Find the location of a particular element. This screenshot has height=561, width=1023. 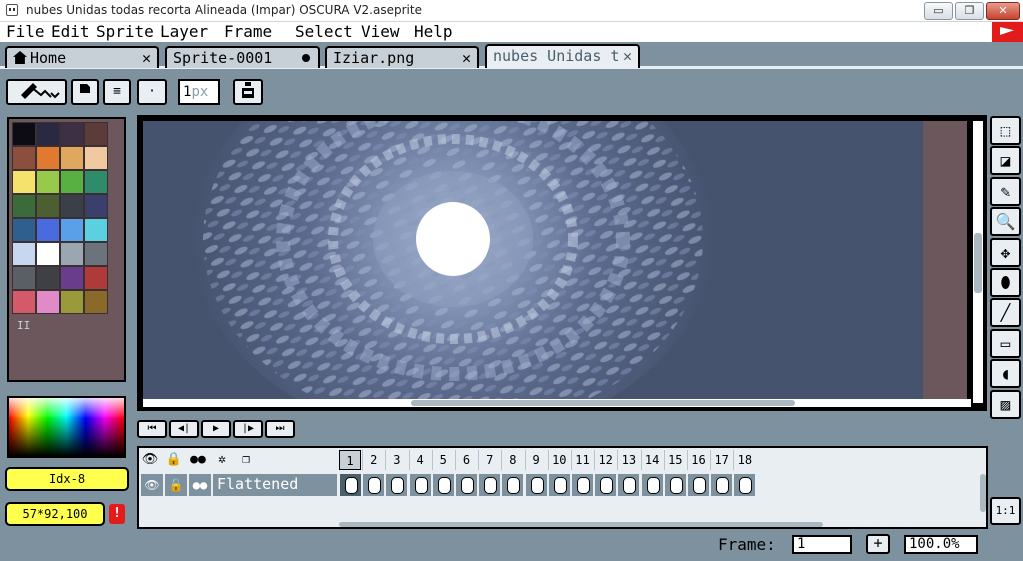

menu-file: File is located at coordinates (25, 32).